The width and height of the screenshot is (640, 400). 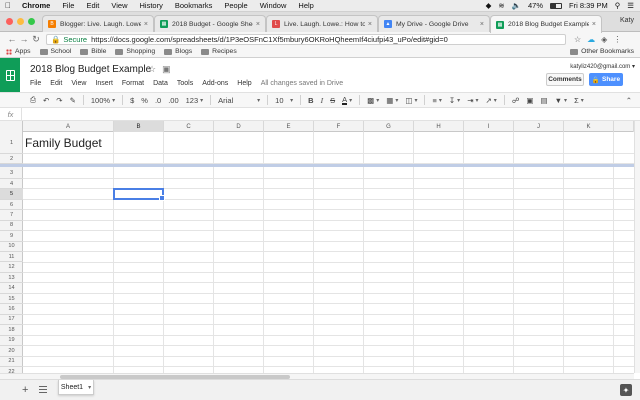 I want to click on column-header: H, so click(x=439, y=126).